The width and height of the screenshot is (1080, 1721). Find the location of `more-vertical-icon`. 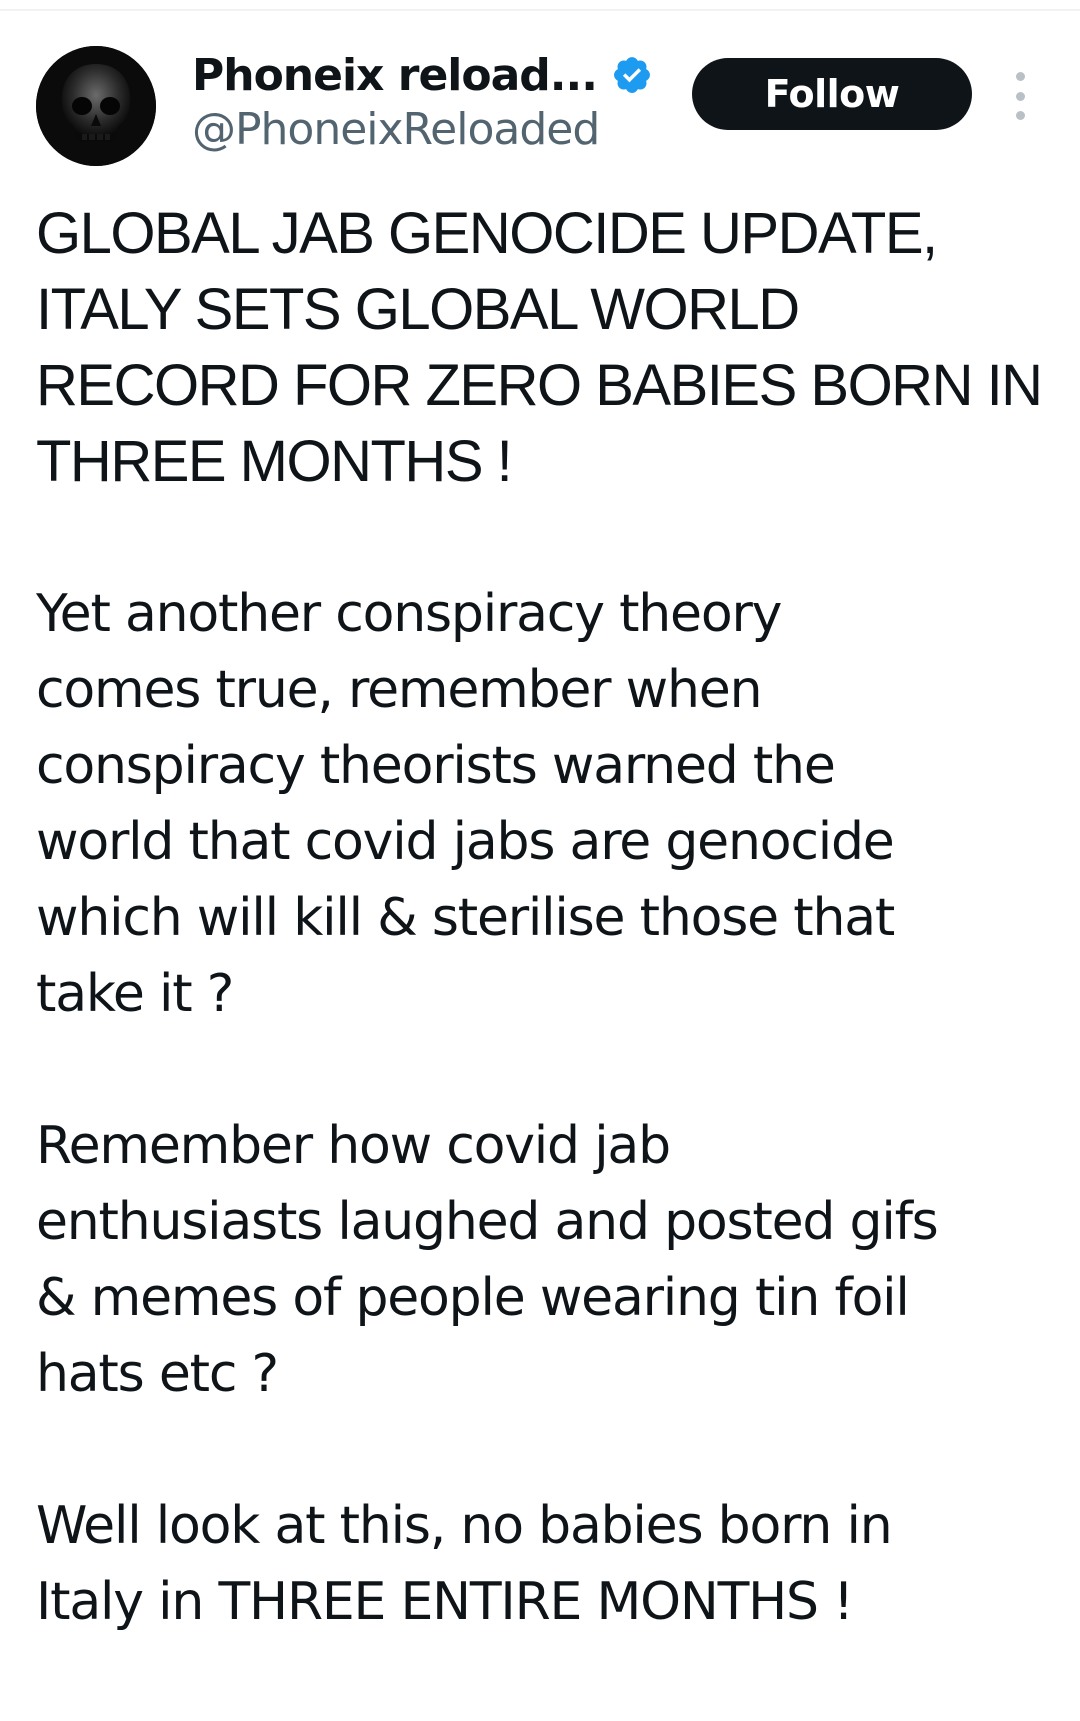

more-vertical-icon is located at coordinates (1020, 96).